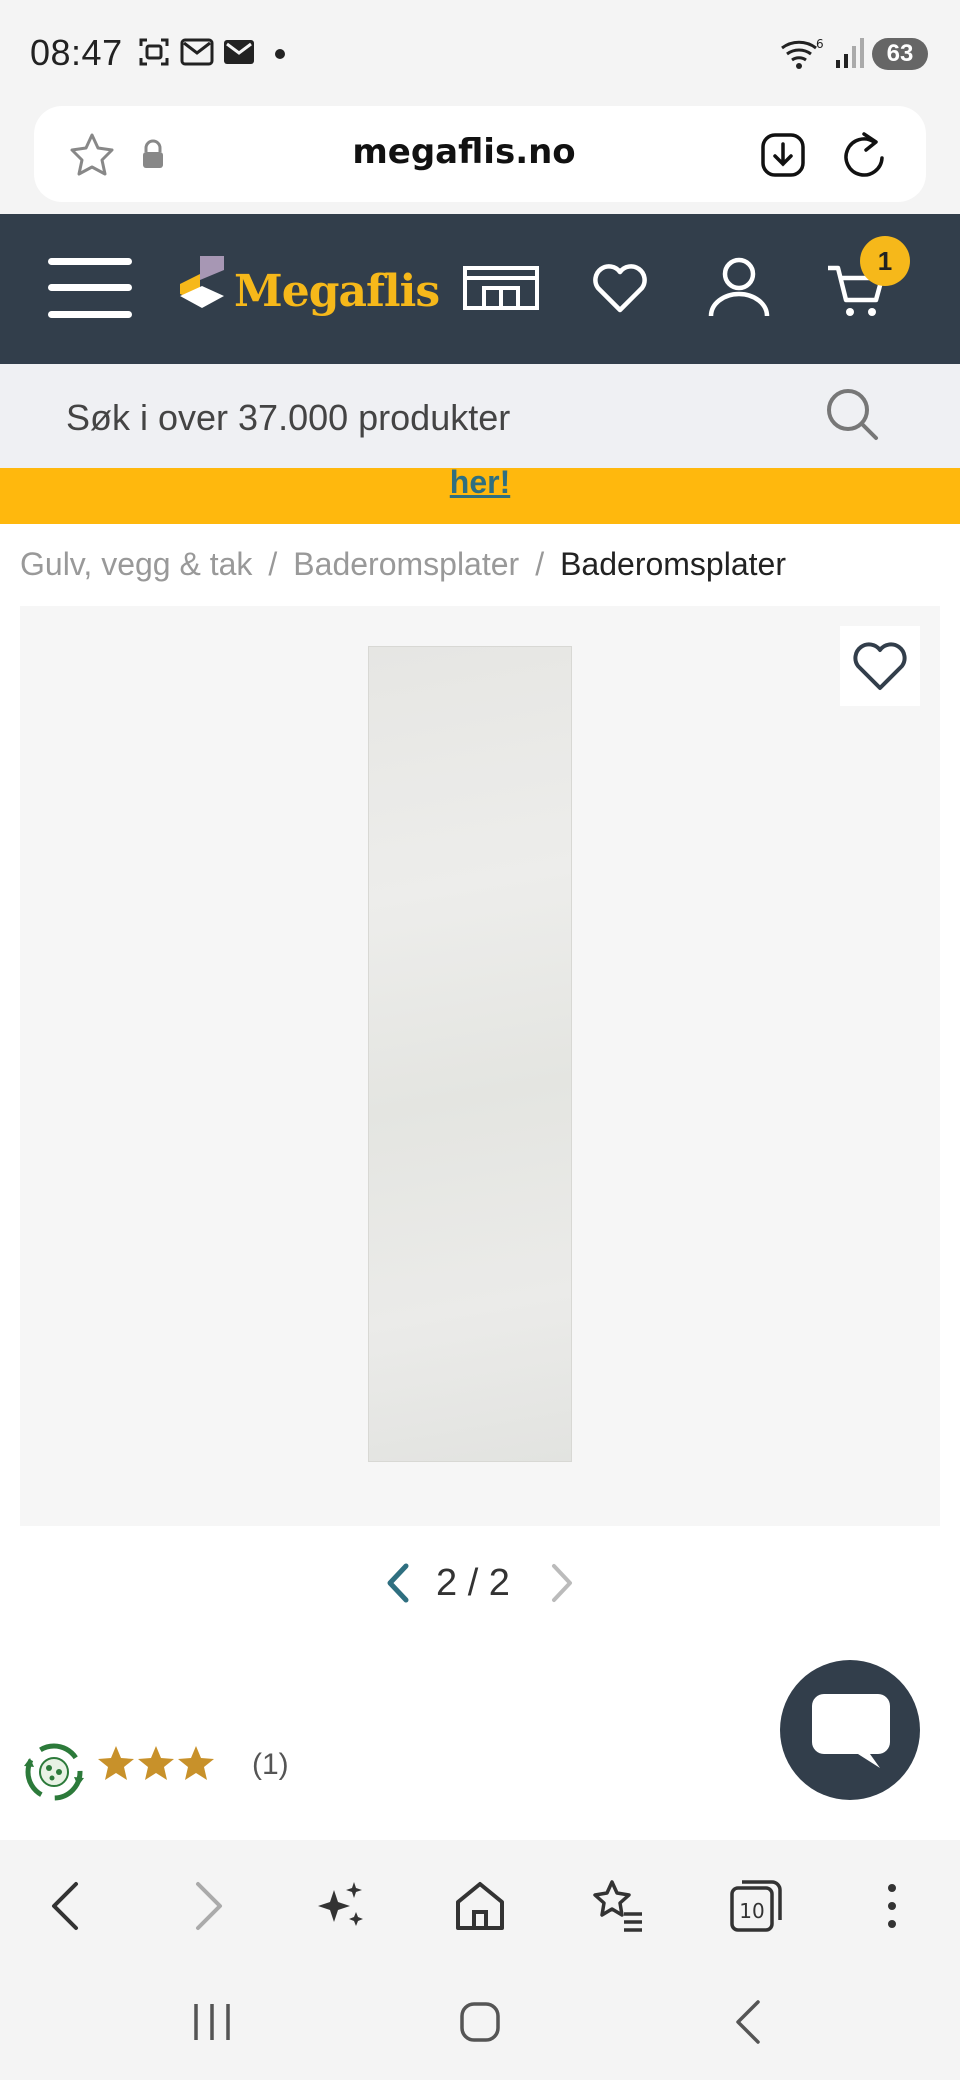 The height and width of the screenshot is (2080, 960). I want to click on user-icon, so click(739, 287).